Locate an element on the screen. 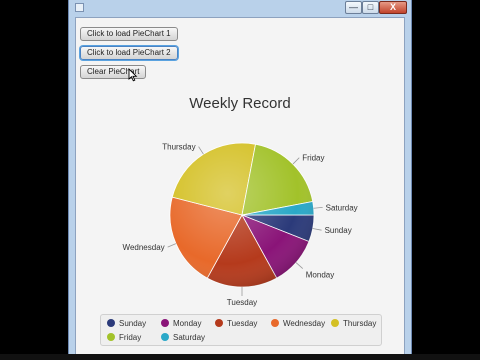 The width and height of the screenshot is (480, 360). app-icon is located at coordinates (79, 7).